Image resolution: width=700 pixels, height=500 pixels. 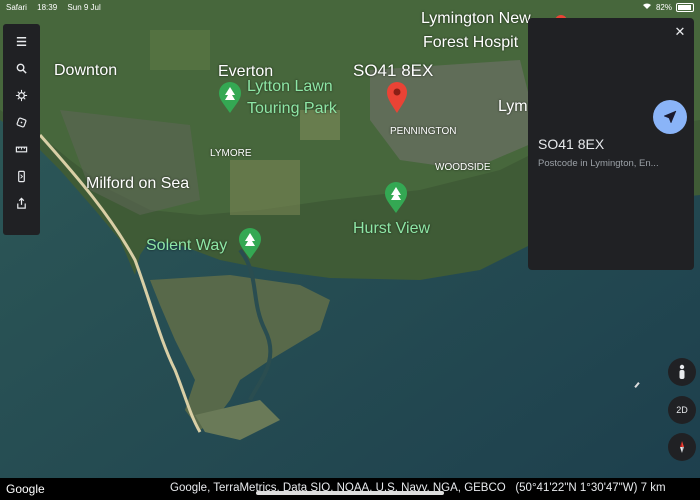 I want to click on label-hurst-view: Hurst View, so click(x=391, y=228).